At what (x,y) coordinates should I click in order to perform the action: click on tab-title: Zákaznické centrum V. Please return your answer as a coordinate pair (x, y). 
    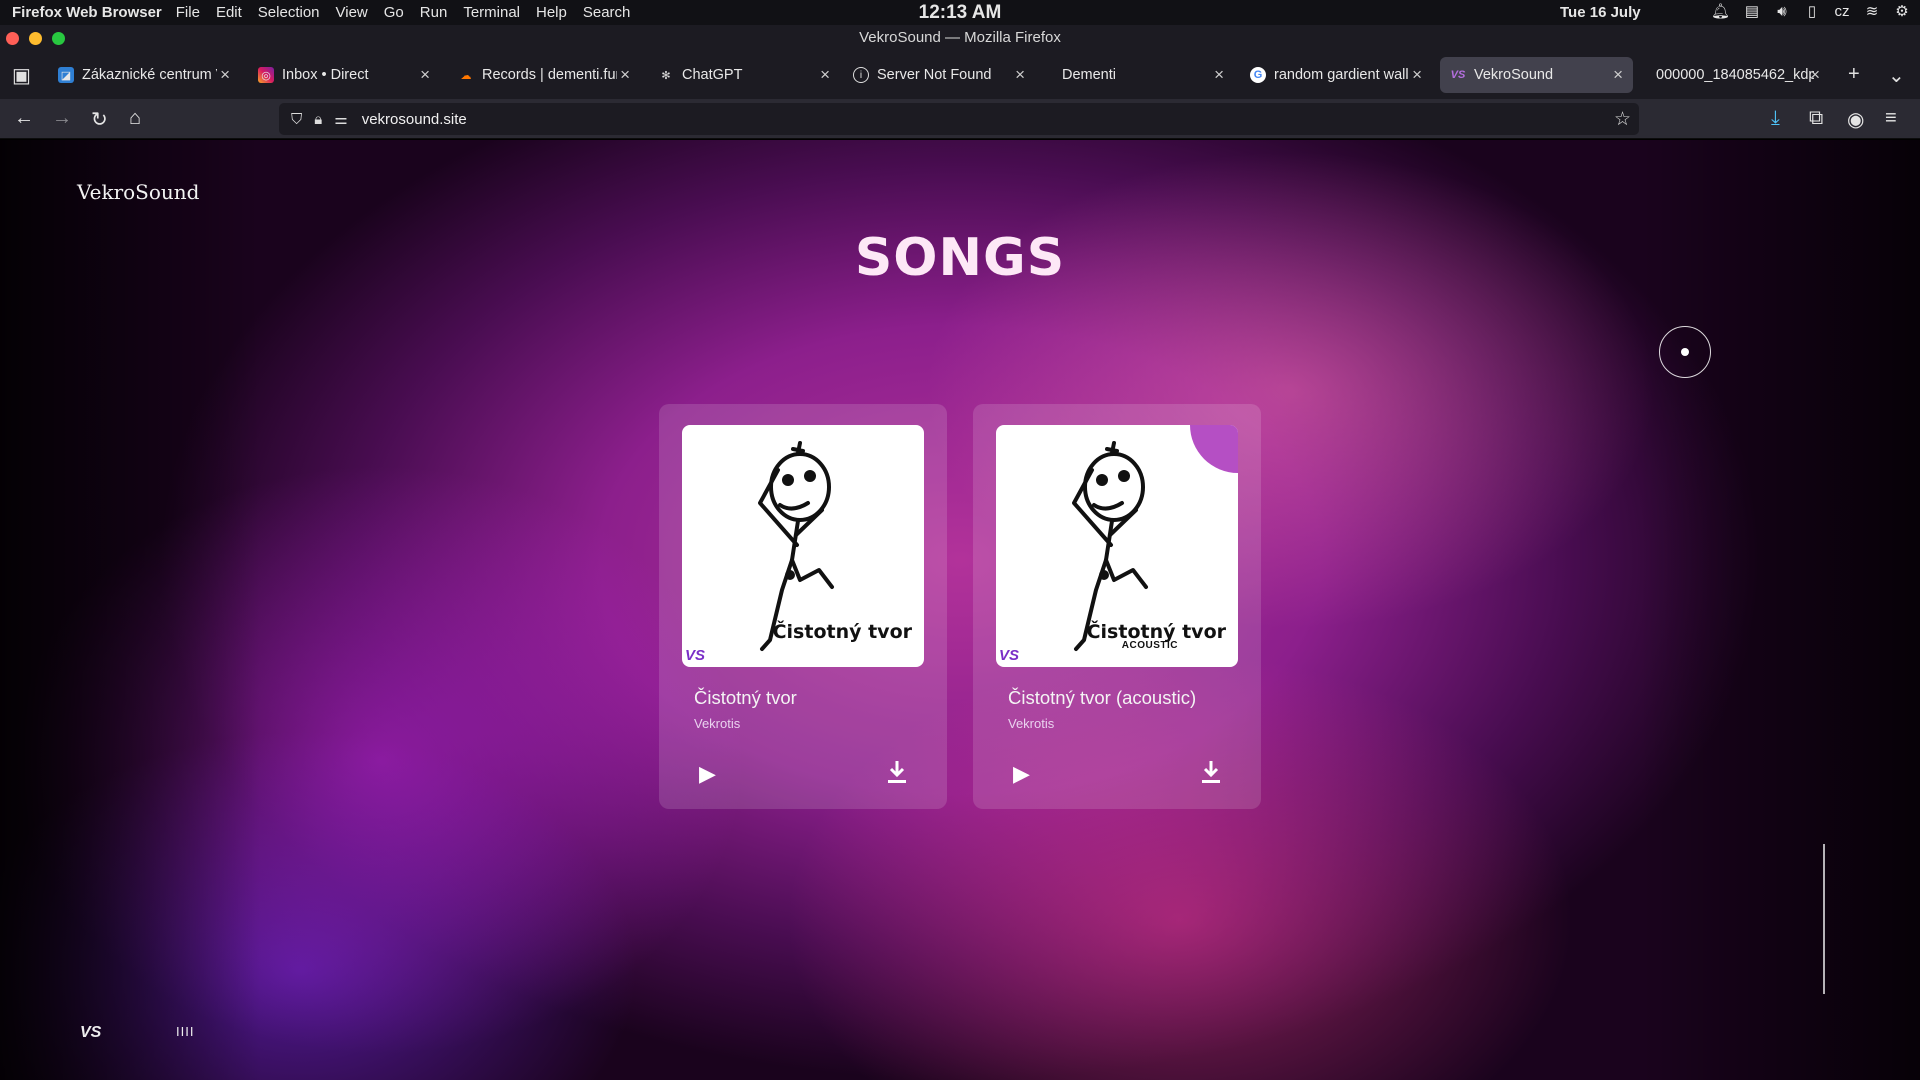
    Looking at the image, I should click on (149, 75).